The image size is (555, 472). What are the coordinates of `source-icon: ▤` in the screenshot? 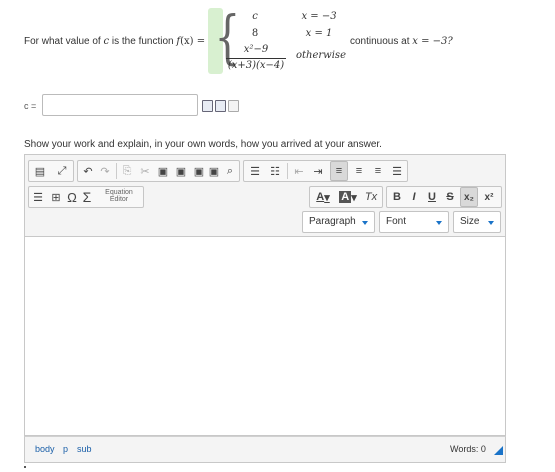 It's located at (40, 171).